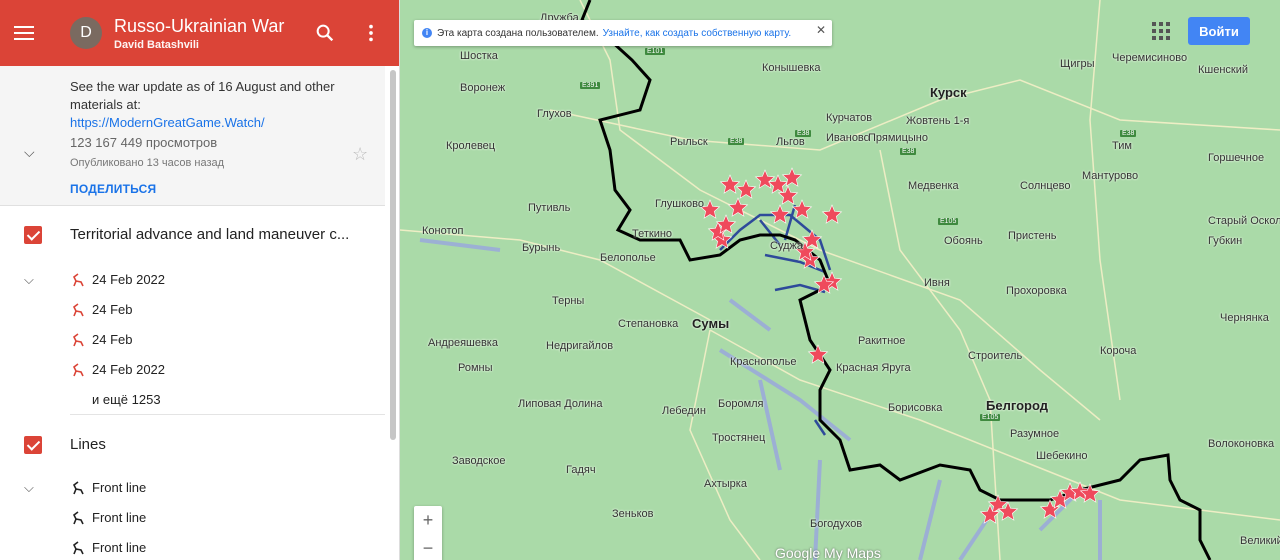  What do you see at coordinates (590, 85) in the screenshot?
I see `highway-shield: E391` at bounding box center [590, 85].